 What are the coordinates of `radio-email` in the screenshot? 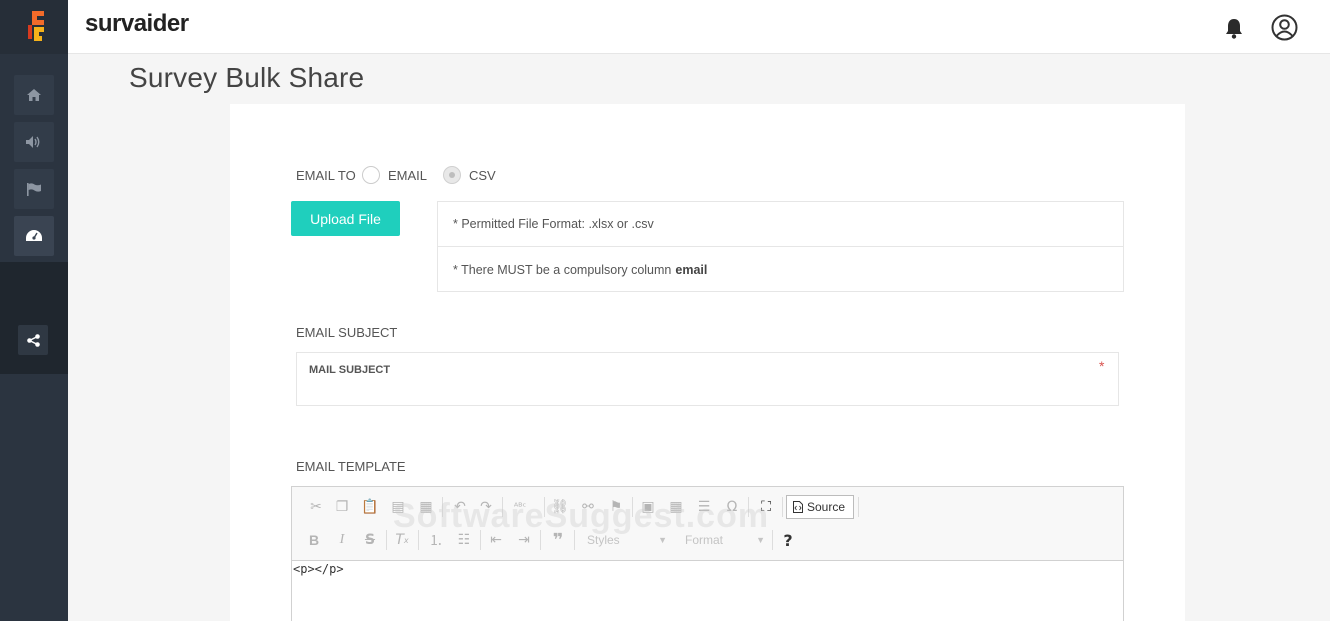 It's located at (371, 175).